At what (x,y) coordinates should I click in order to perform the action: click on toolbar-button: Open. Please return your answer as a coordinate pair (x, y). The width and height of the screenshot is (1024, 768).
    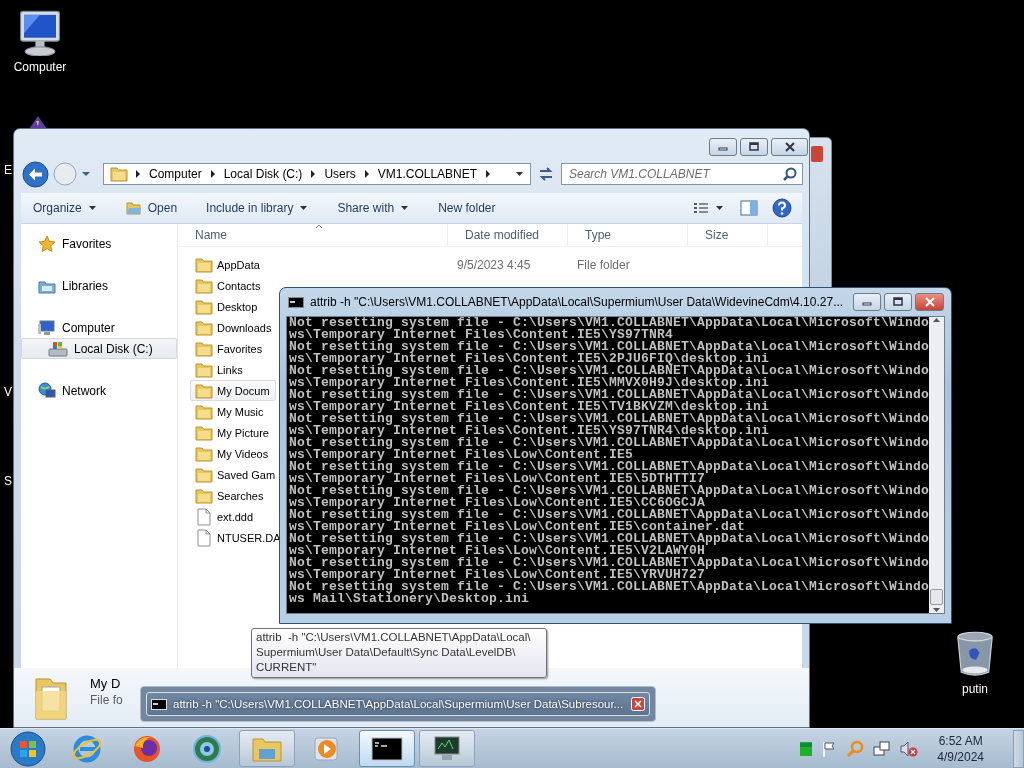
    Looking at the image, I should click on (151, 208).